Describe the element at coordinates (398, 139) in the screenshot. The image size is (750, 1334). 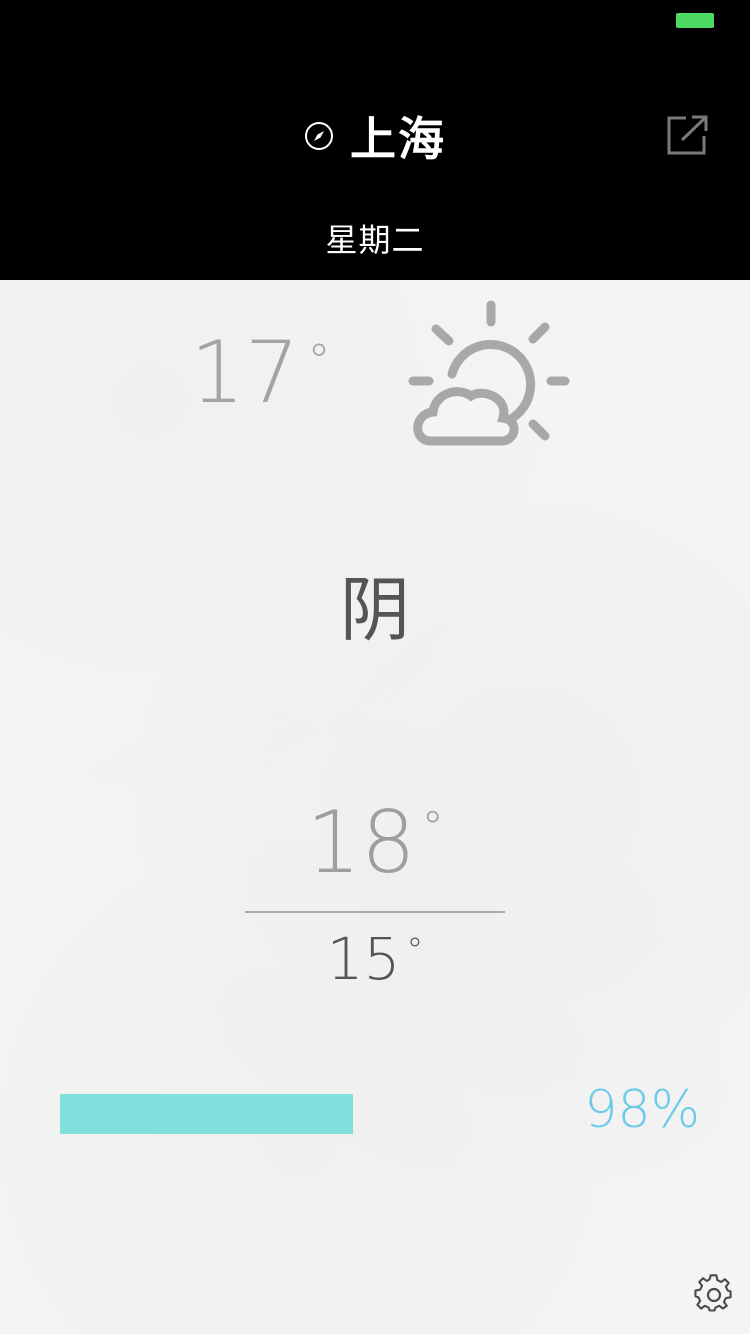
I see `city-name: 上海` at that location.